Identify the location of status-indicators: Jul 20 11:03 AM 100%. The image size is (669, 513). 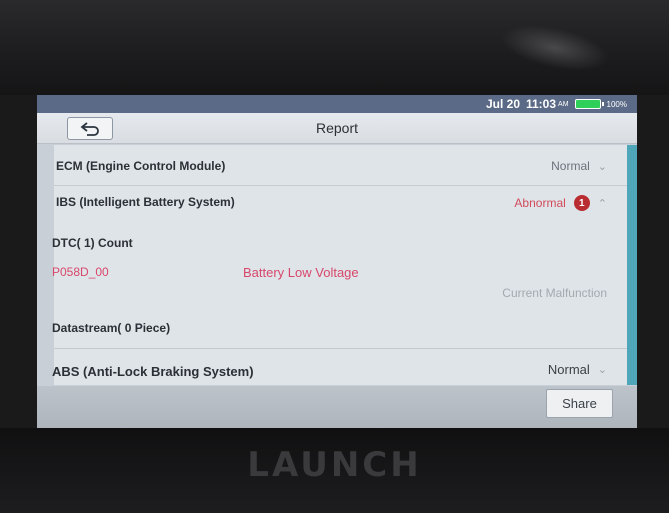
(556, 104).